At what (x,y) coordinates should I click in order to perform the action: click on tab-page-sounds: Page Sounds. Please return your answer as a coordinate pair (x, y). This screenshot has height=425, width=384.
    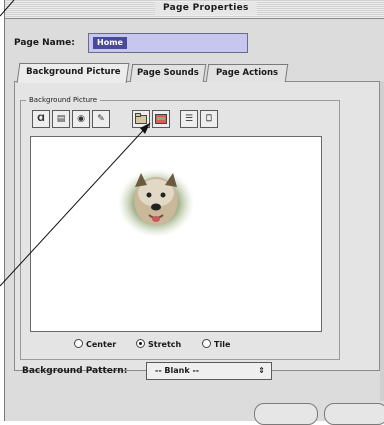
    Looking at the image, I should click on (168, 73).